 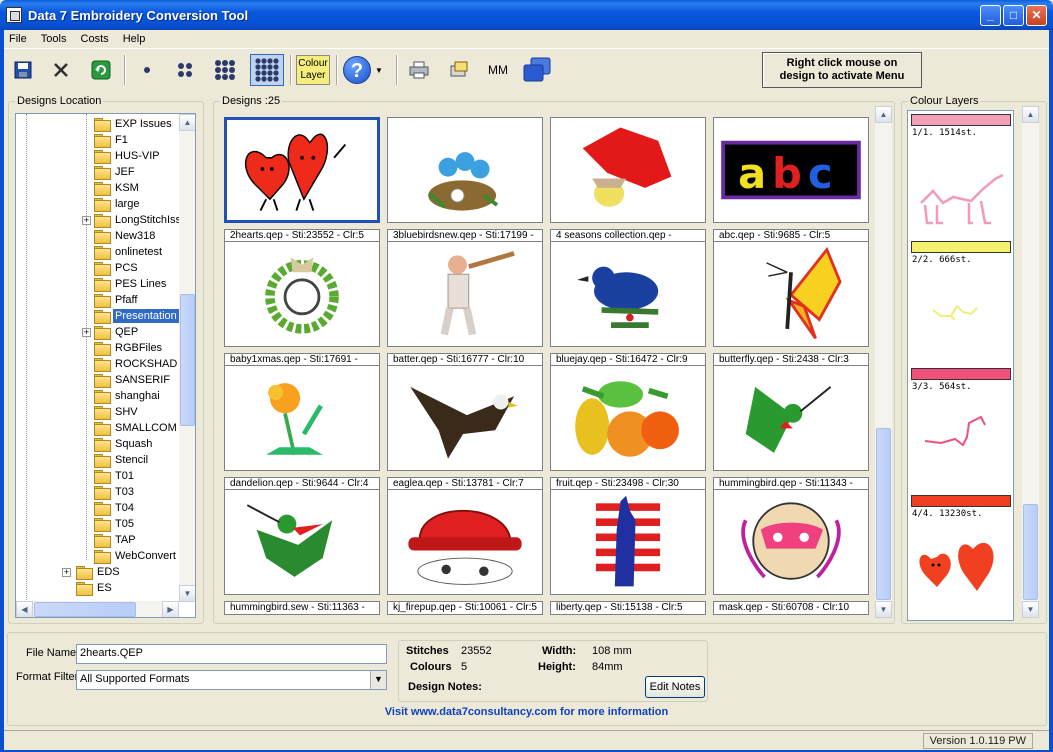 What do you see at coordinates (170, 609) in the screenshot?
I see `scroll-right-icon: ▶` at bounding box center [170, 609].